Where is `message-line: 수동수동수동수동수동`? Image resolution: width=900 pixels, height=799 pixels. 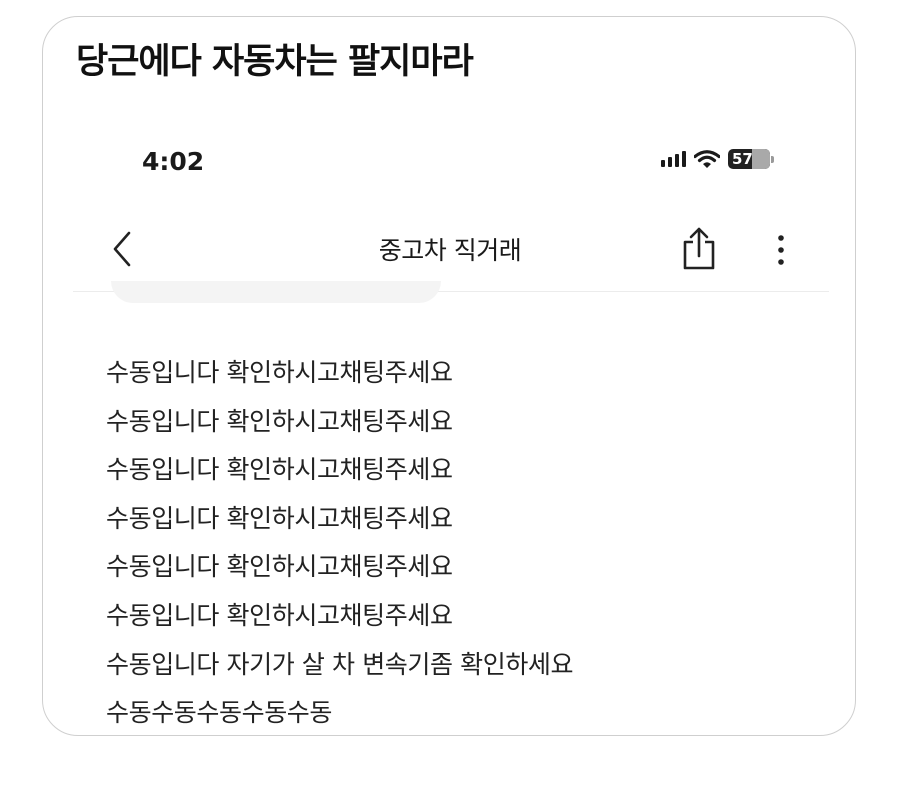
message-line: 수동수동수동수동수동 is located at coordinates (219, 713).